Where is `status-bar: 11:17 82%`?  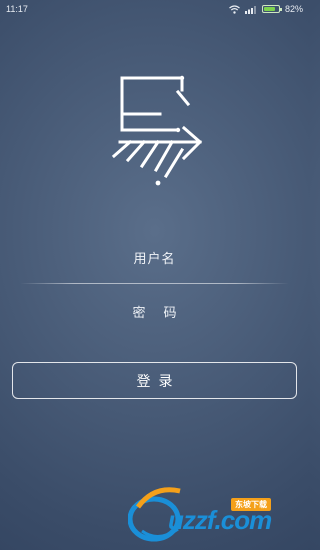 status-bar: 11:17 82% is located at coordinates (154, 9).